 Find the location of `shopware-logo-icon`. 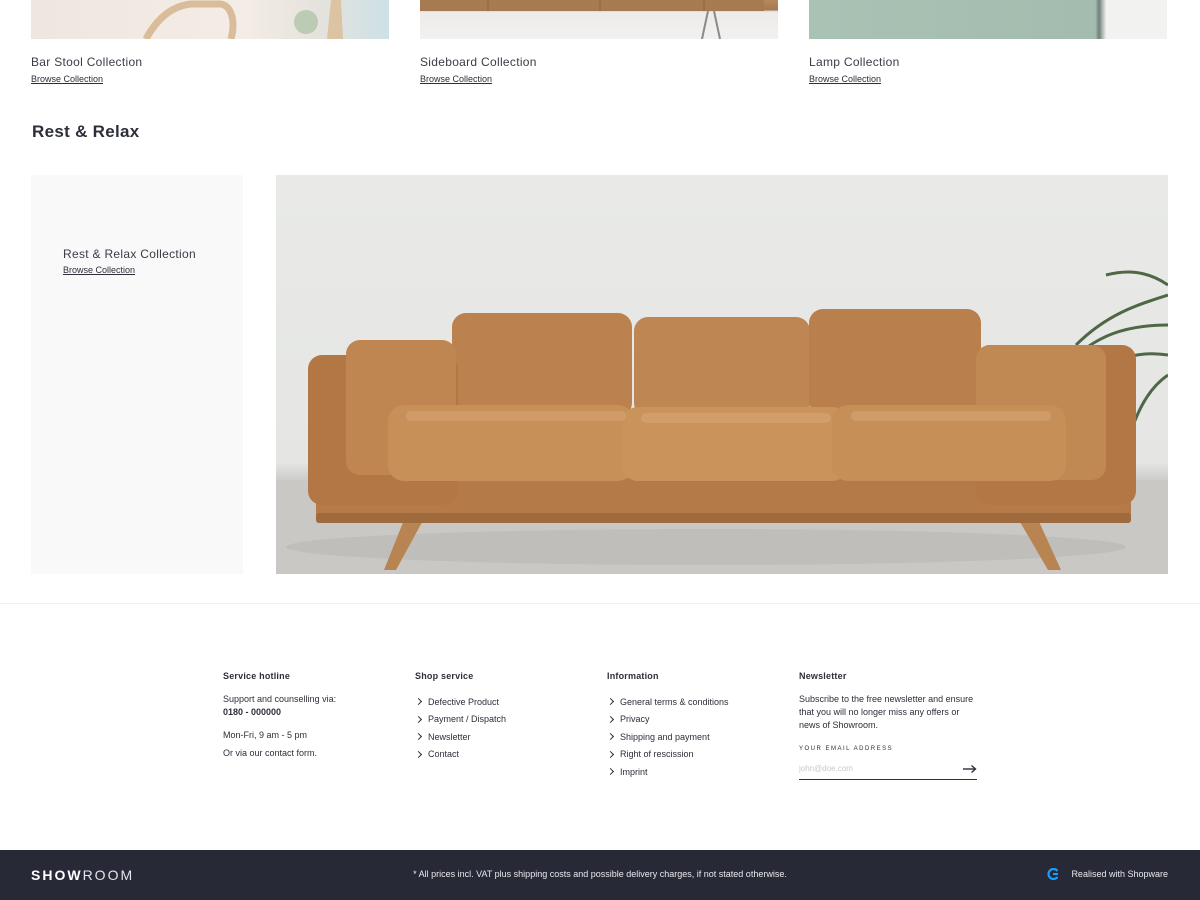

shopware-logo-icon is located at coordinates (1053, 874).